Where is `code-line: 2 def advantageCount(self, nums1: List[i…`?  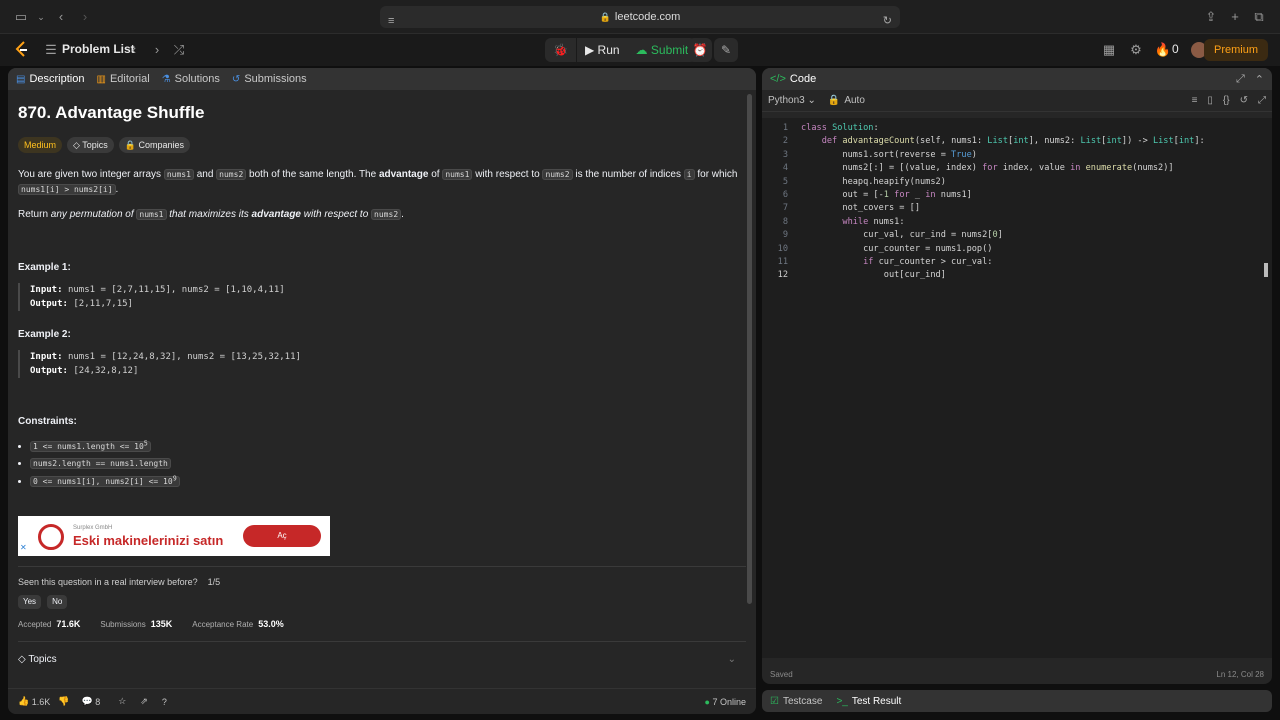
code-line: 2 def advantageCount(self, nums1: List[i… is located at coordinates (983, 141).